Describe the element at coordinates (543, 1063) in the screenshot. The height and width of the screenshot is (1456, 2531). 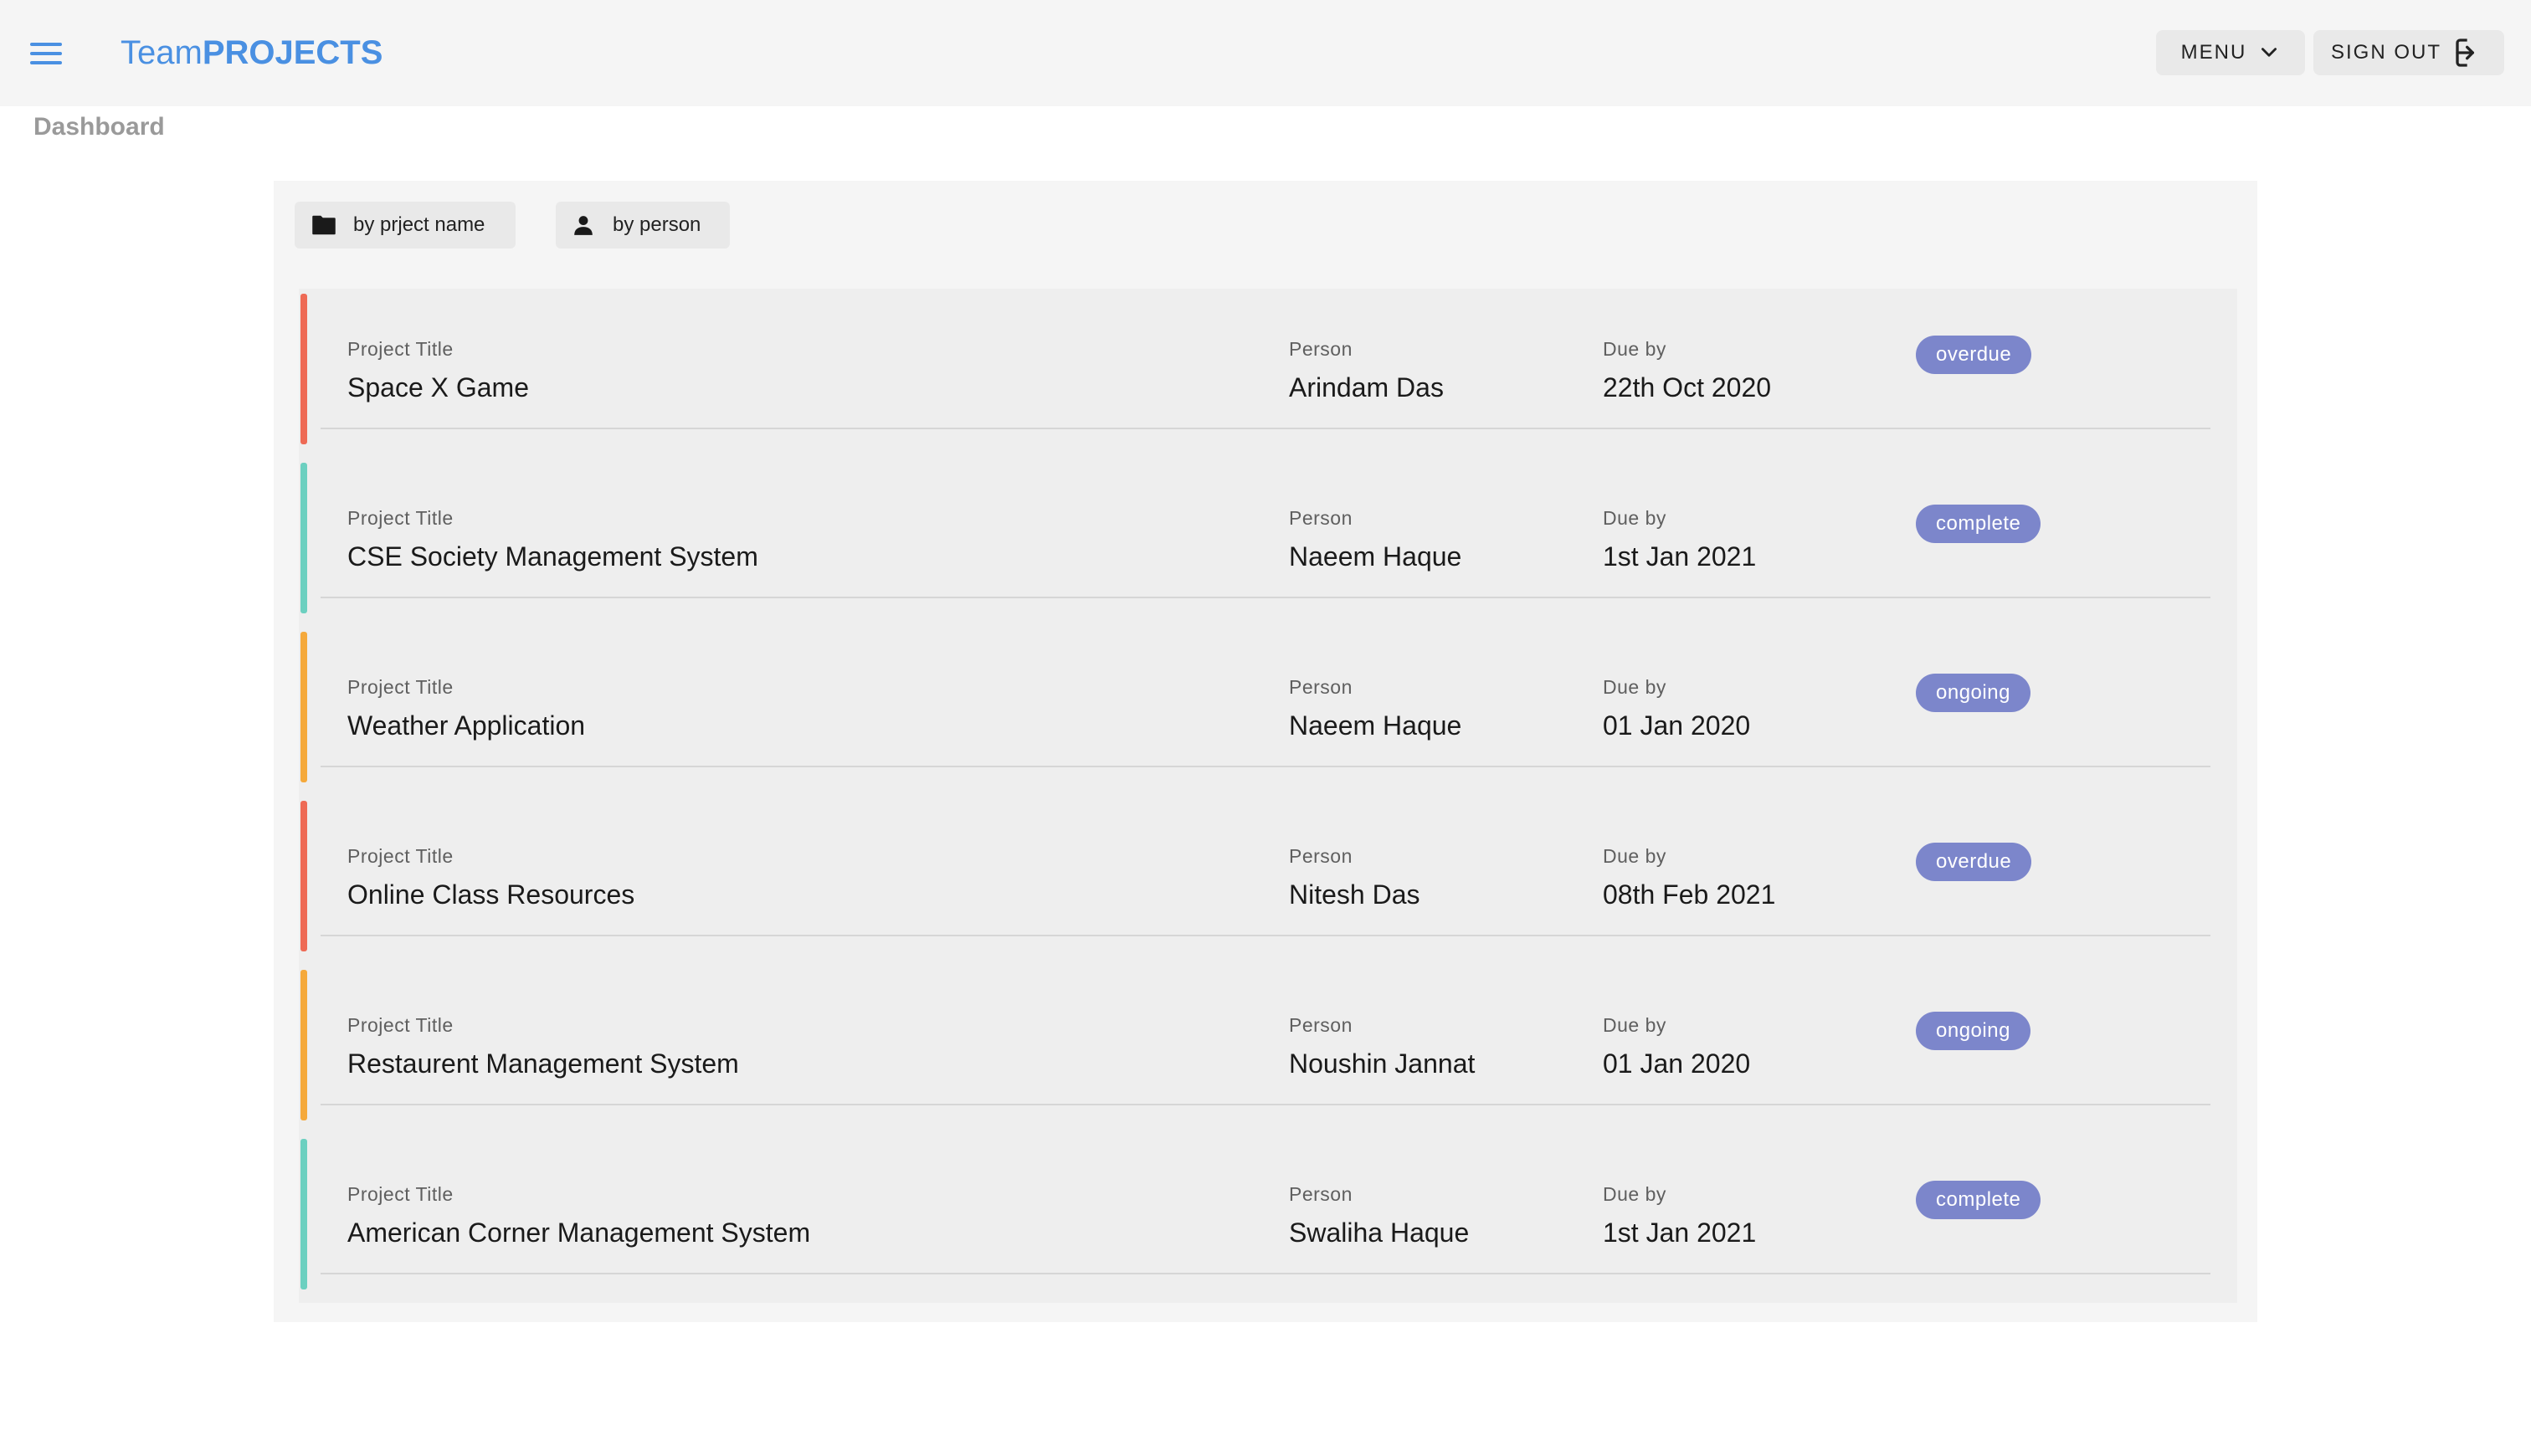
I see `project-title: Restaurent Management System` at that location.